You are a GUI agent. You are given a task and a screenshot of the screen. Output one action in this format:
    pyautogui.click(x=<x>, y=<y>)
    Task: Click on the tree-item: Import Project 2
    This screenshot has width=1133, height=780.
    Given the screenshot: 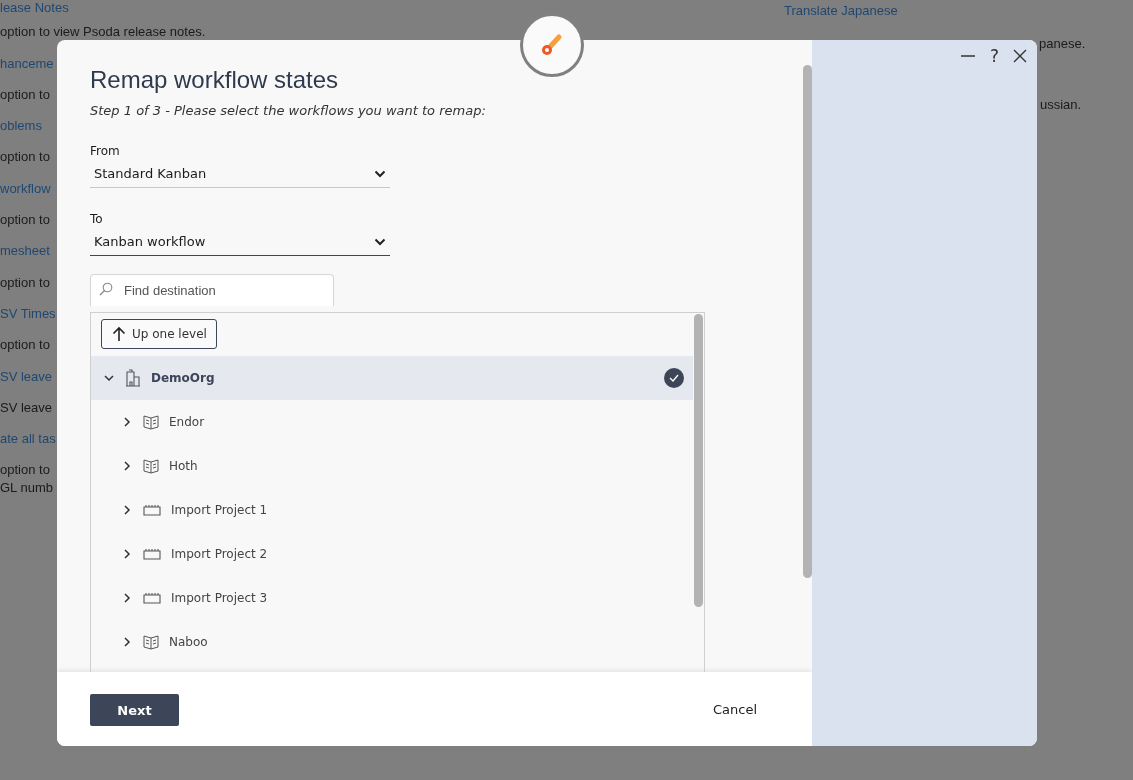 What is the action you would take?
    pyautogui.click(x=392, y=554)
    